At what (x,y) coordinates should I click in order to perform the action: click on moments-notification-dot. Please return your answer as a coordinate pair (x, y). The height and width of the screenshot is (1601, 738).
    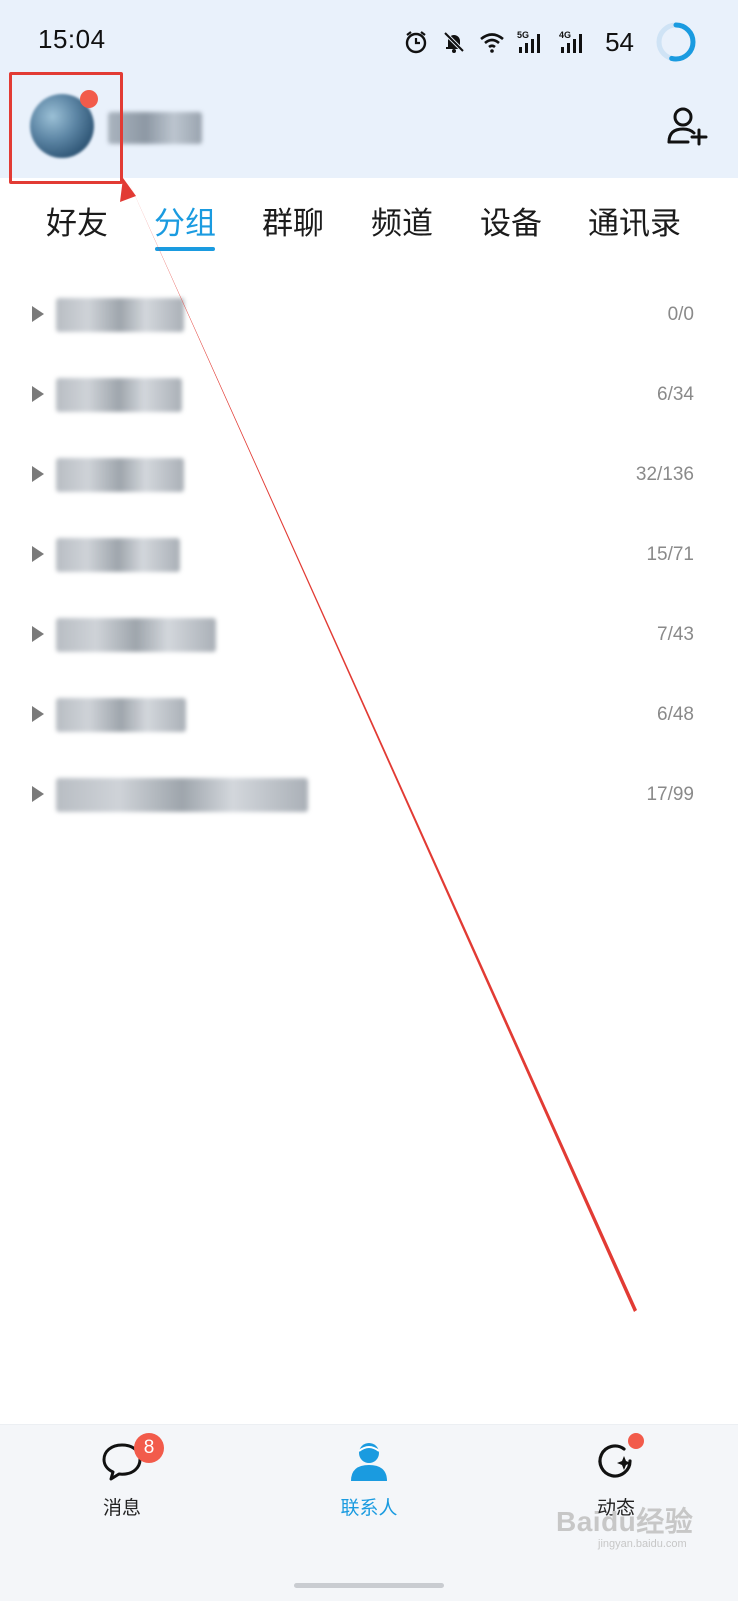
    Looking at the image, I should click on (636, 1441).